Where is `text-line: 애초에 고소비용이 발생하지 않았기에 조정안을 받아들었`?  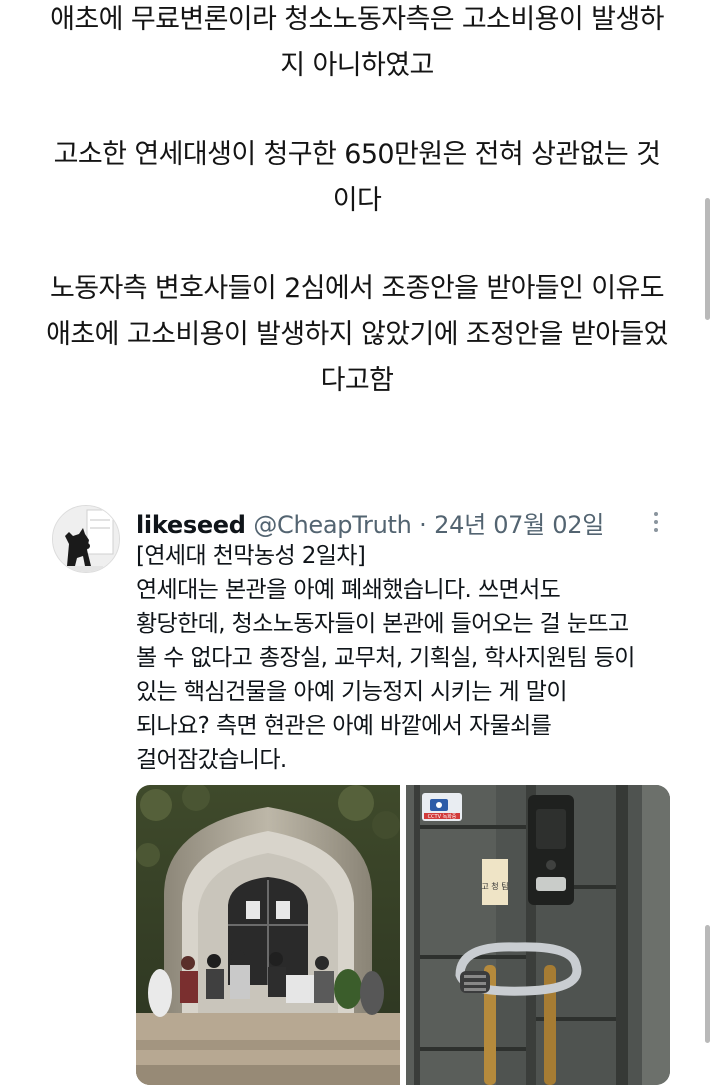 text-line: 애초에 고소비용이 발생하지 않았기에 조정안을 받아들었 is located at coordinates (357, 334).